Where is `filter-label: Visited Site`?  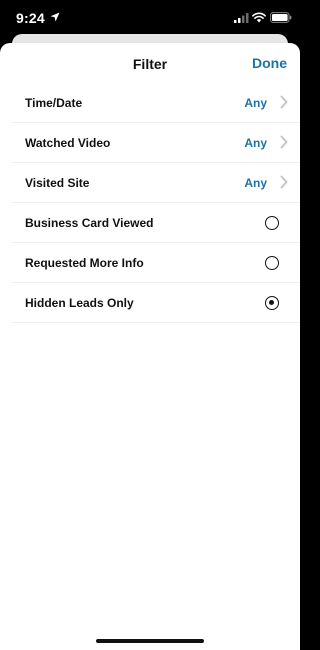 filter-label: Visited Site is located at coordinates (57, 183).